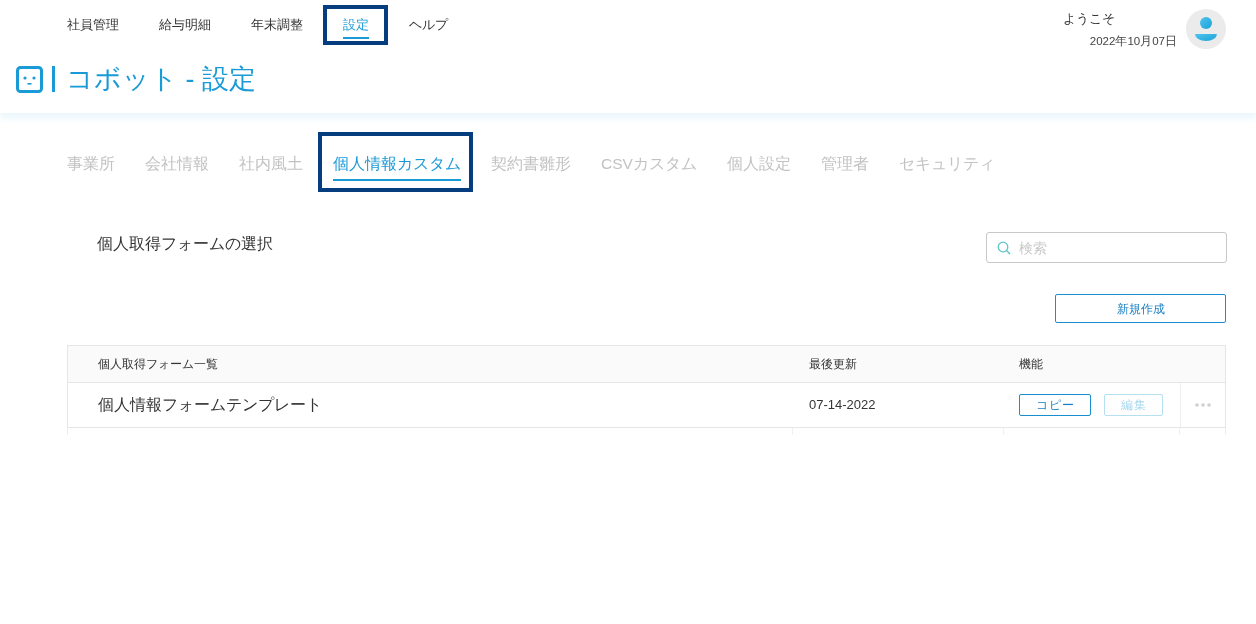 The image size is (1256, 624). I want to click on title-divider, so click(53, 79).